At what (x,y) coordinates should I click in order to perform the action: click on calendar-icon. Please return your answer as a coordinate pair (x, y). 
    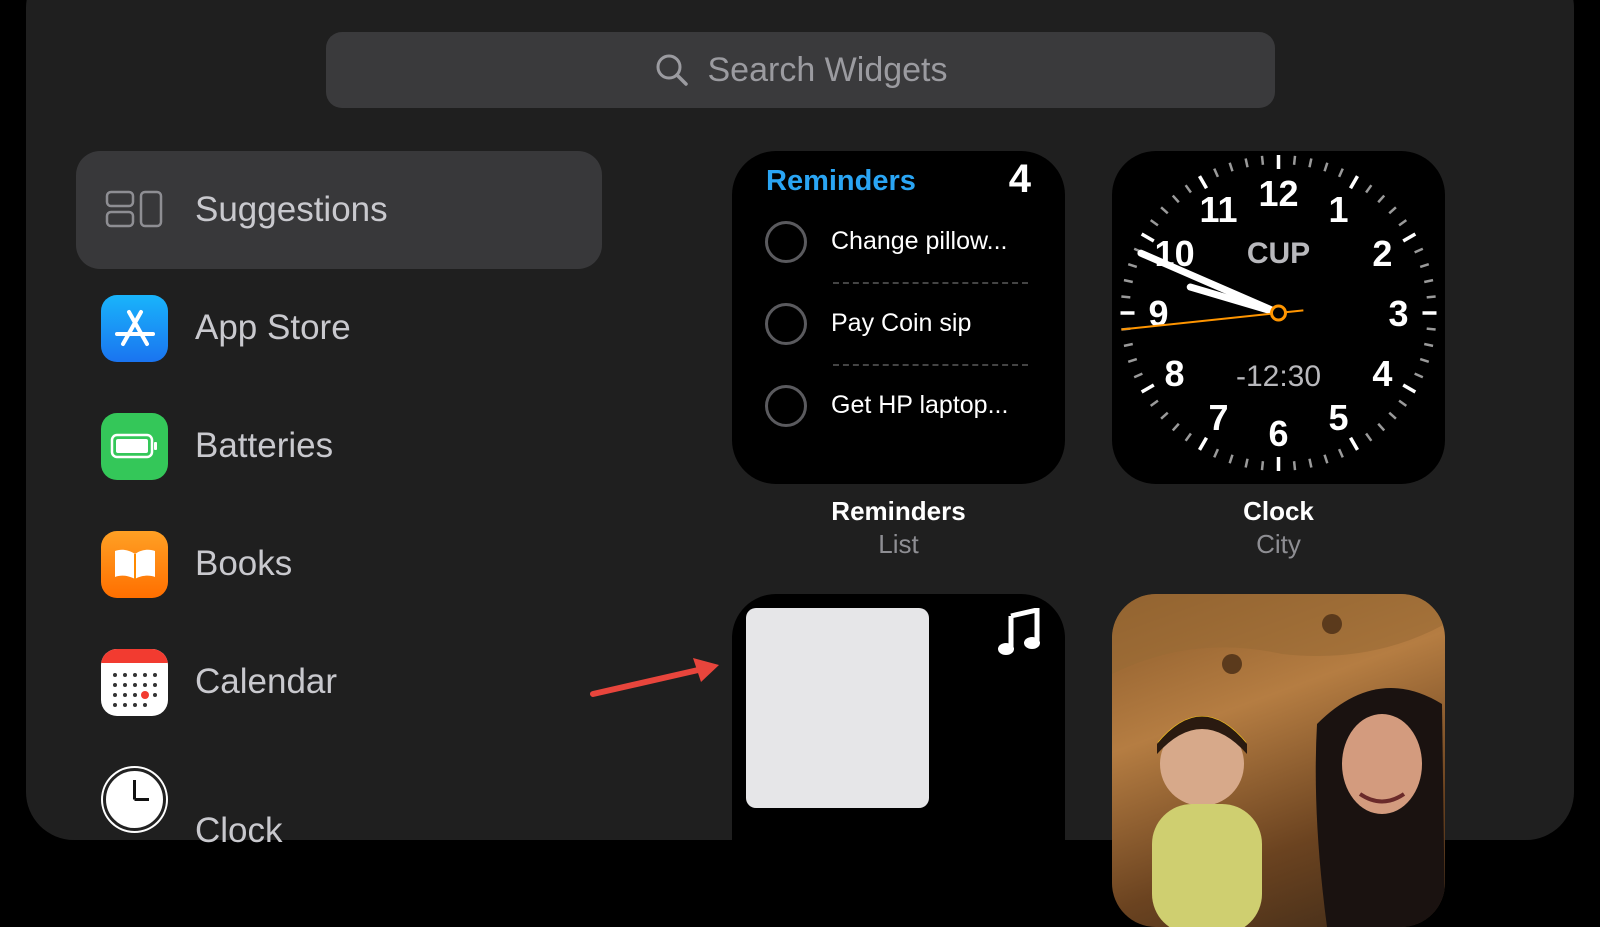
    Looking at the image, I should click on (134, 682).